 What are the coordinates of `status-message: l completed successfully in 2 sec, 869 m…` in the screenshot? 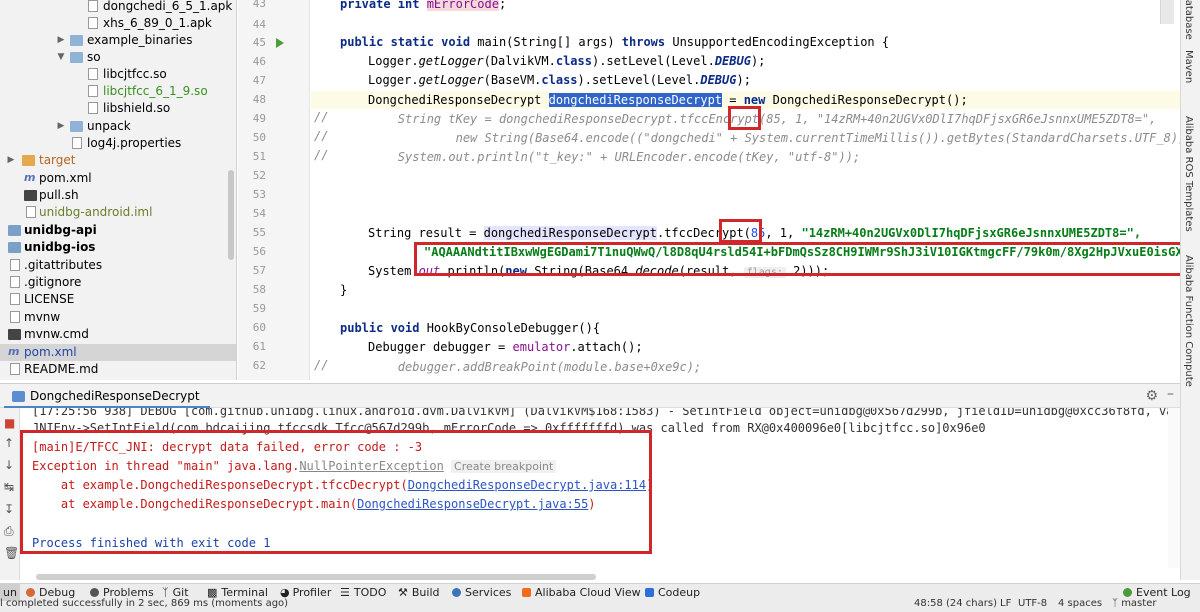 It's located at (144, 603).